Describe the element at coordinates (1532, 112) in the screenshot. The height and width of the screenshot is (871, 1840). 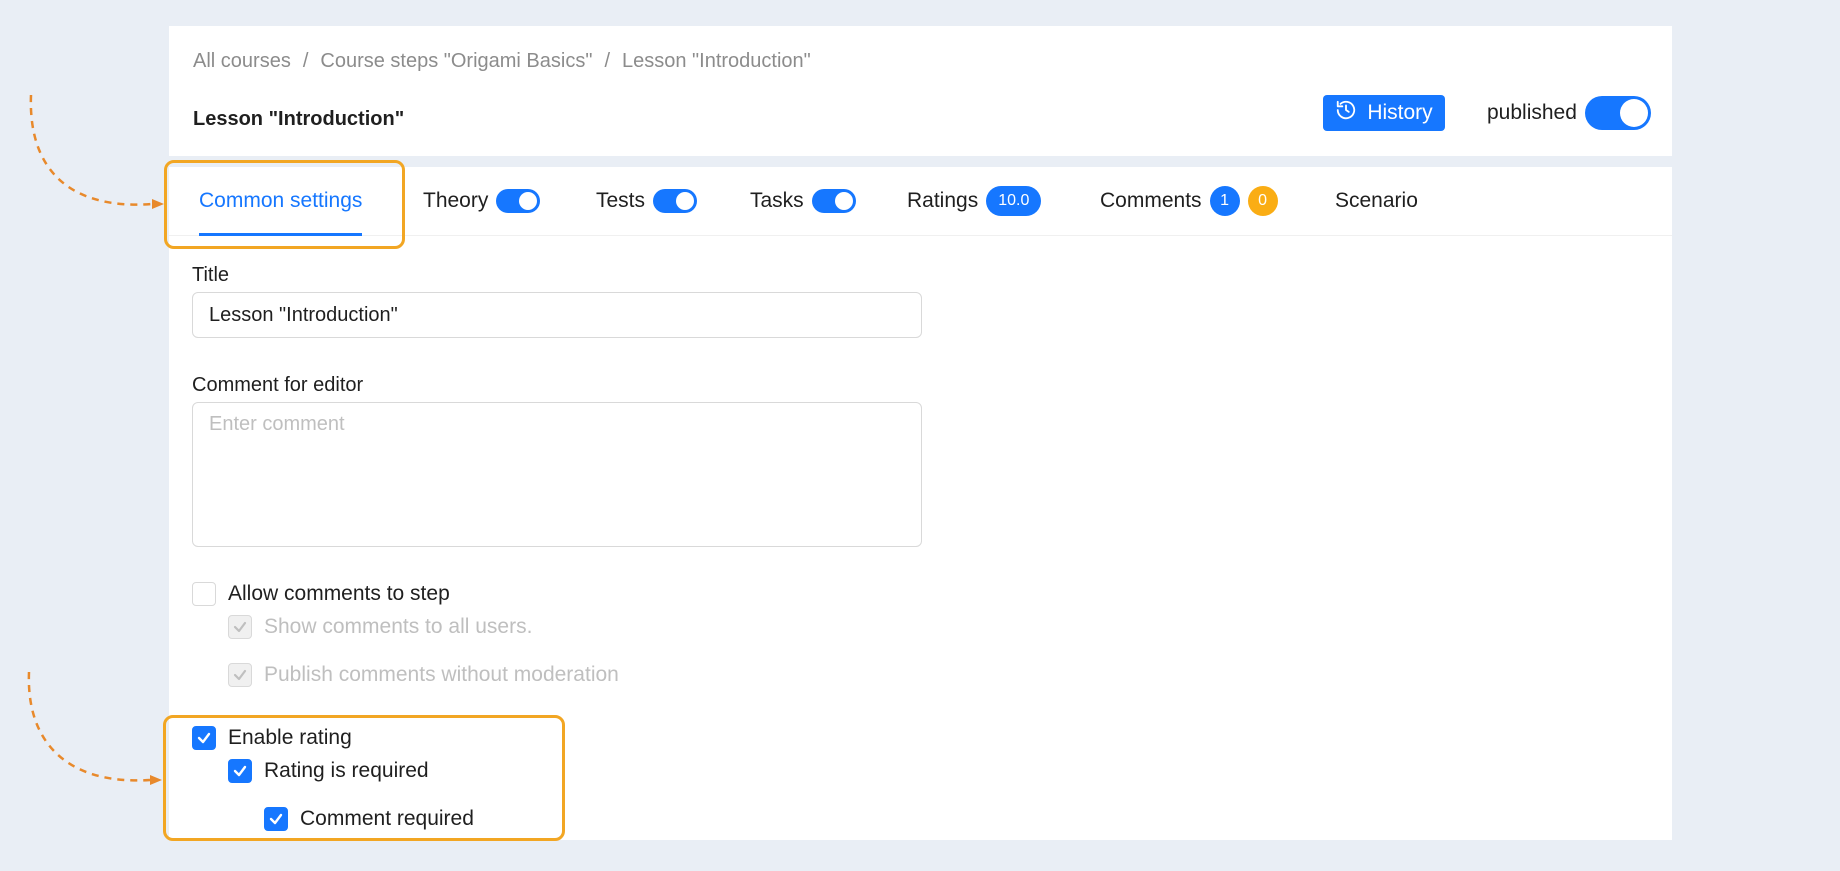
I see `published-label: published` at that location.